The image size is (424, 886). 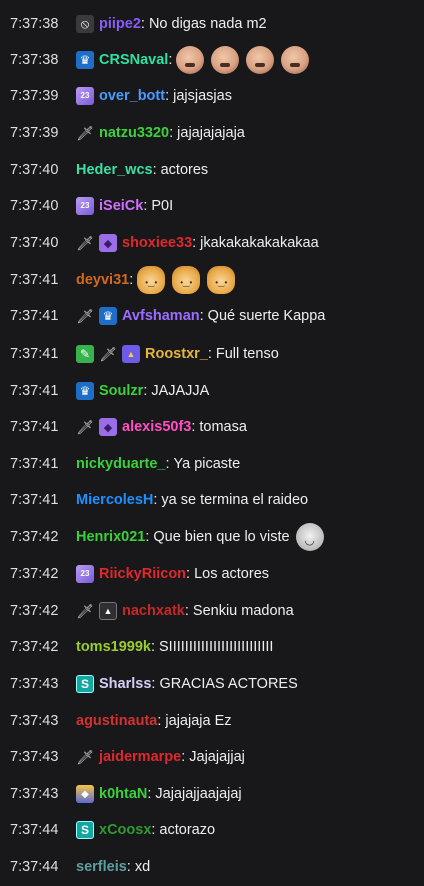 I want to click on chat-message: 7:37:41 Soulzr:JAJAJJA, so click(x=212, y=391).